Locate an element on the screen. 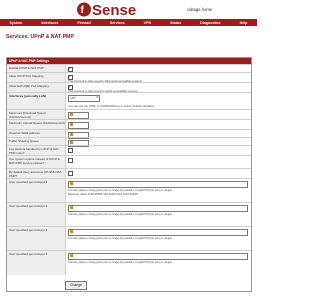 The image size is (320, 300). label-allow-upnp: Allow UPnP Port Mapping is located at coordinates (26, 76).